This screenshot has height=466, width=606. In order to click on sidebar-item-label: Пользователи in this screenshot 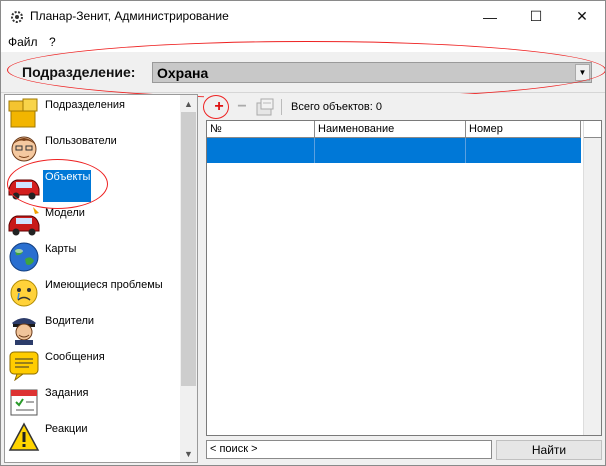, I will do `click(81, 141)`.